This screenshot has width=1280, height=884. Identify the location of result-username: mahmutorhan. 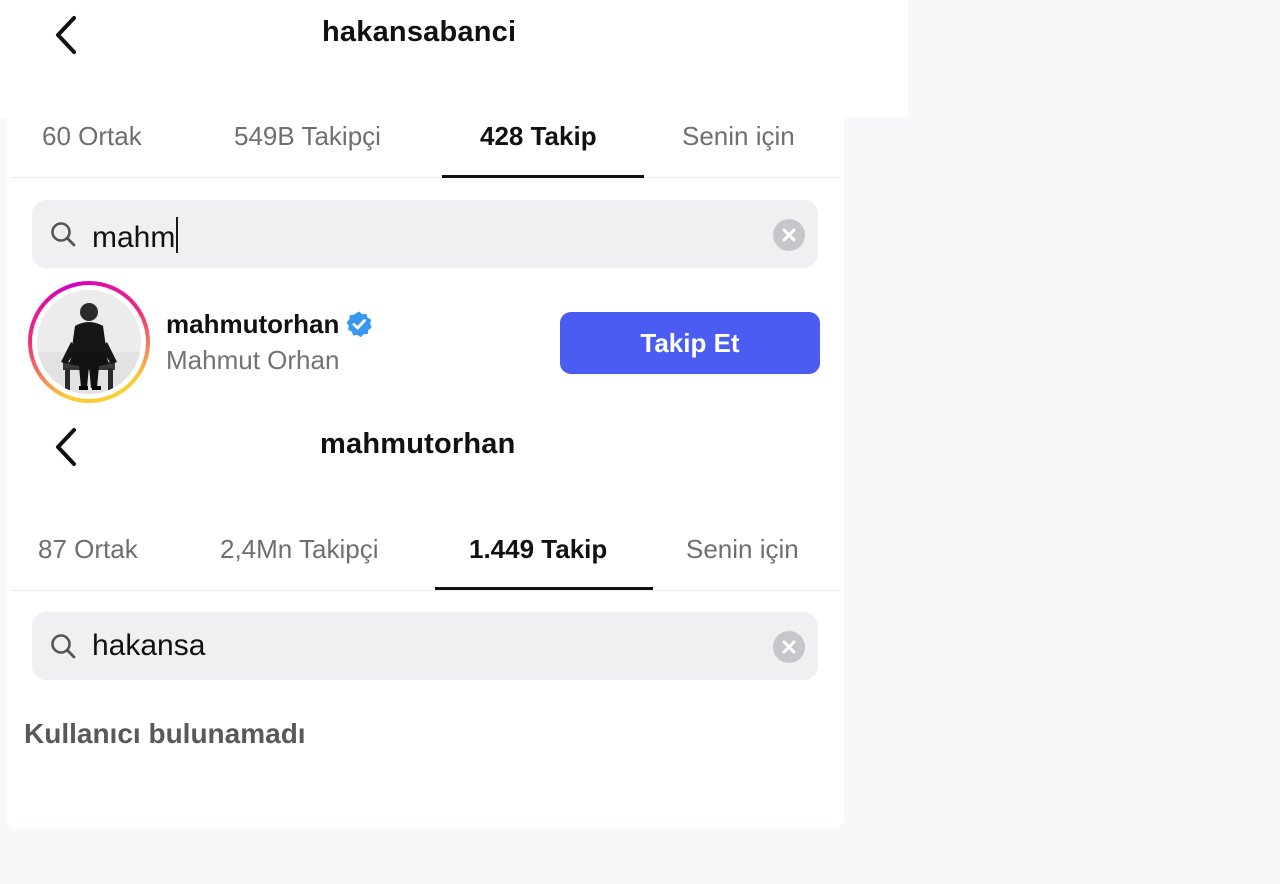
(269, 324).